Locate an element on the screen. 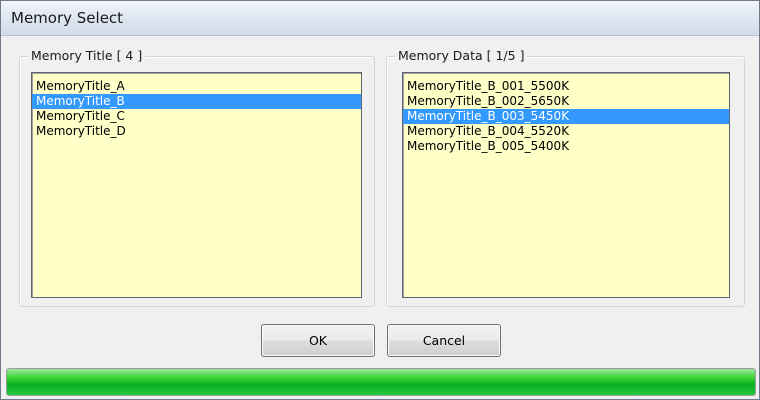  memory-data-group-label: Memory Data [ 1/5 ] is located at coordinates (461, 55).